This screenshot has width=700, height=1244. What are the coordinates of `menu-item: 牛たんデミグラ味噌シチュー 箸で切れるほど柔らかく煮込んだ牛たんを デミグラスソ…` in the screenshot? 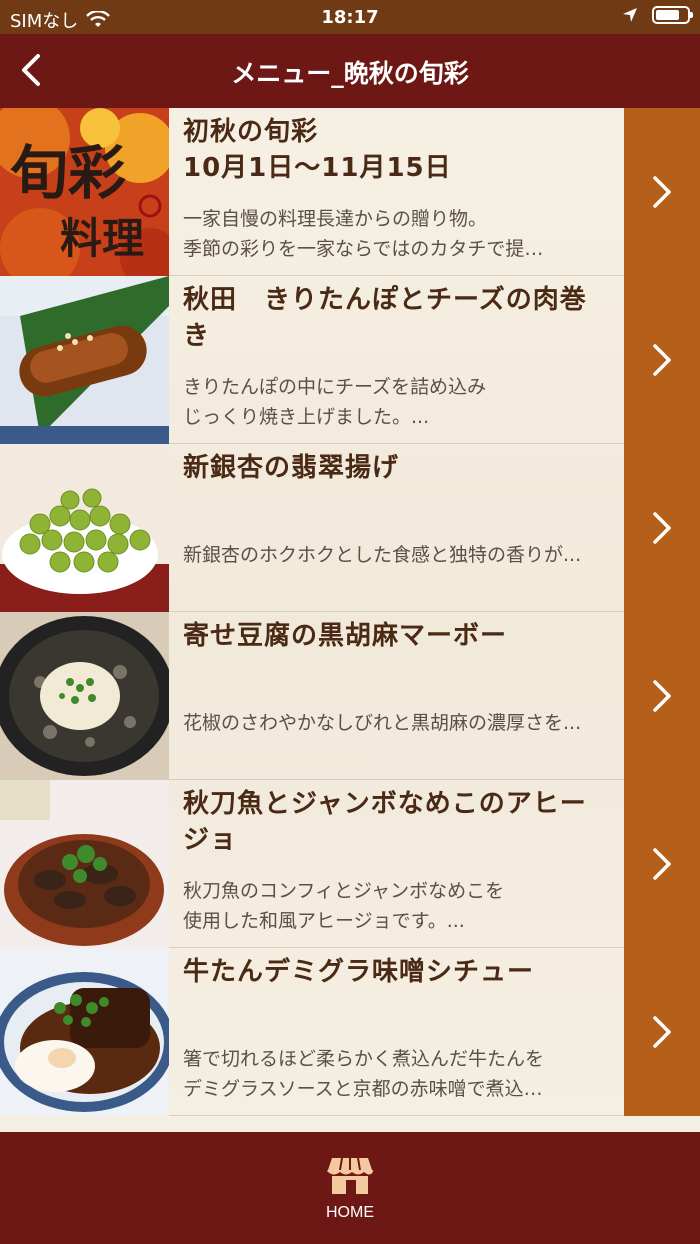 It's located at (350, 1032).